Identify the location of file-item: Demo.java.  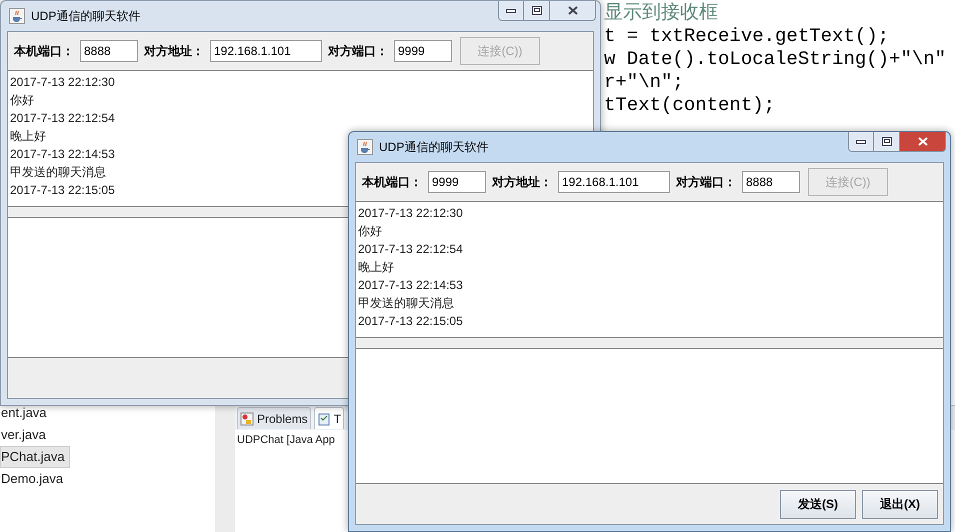
(34, 479).